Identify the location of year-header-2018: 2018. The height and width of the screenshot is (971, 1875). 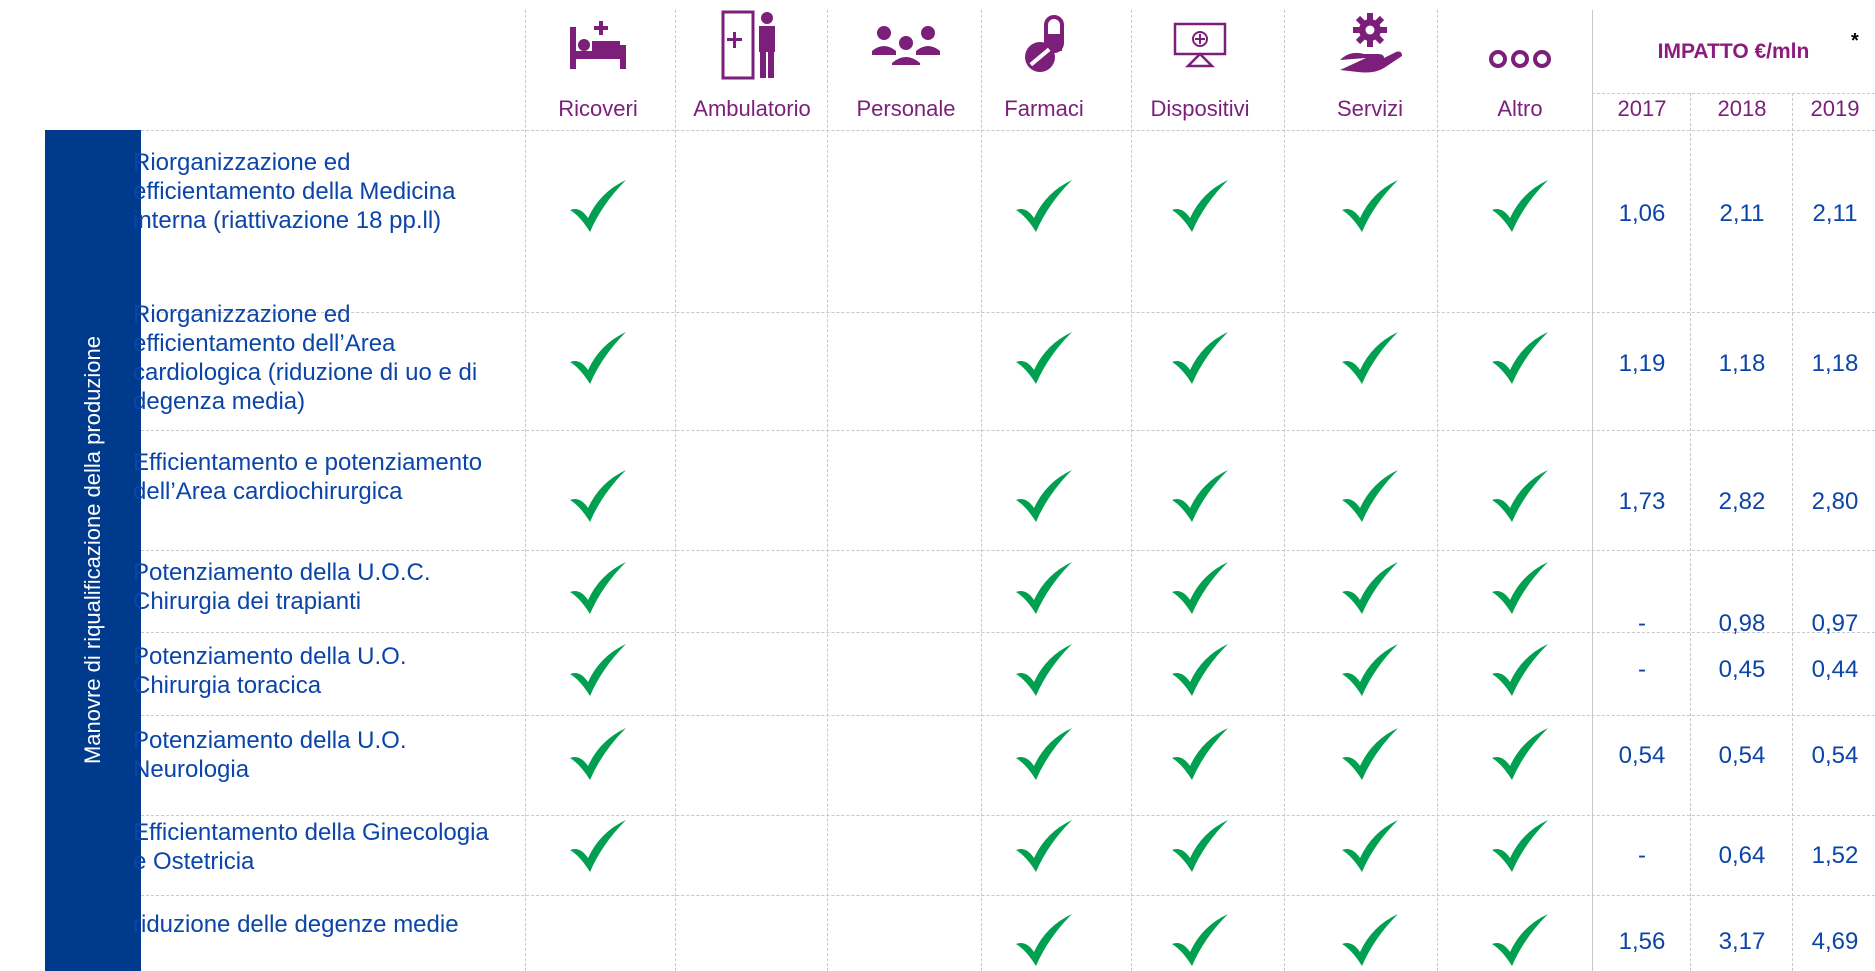
(1742, 108).